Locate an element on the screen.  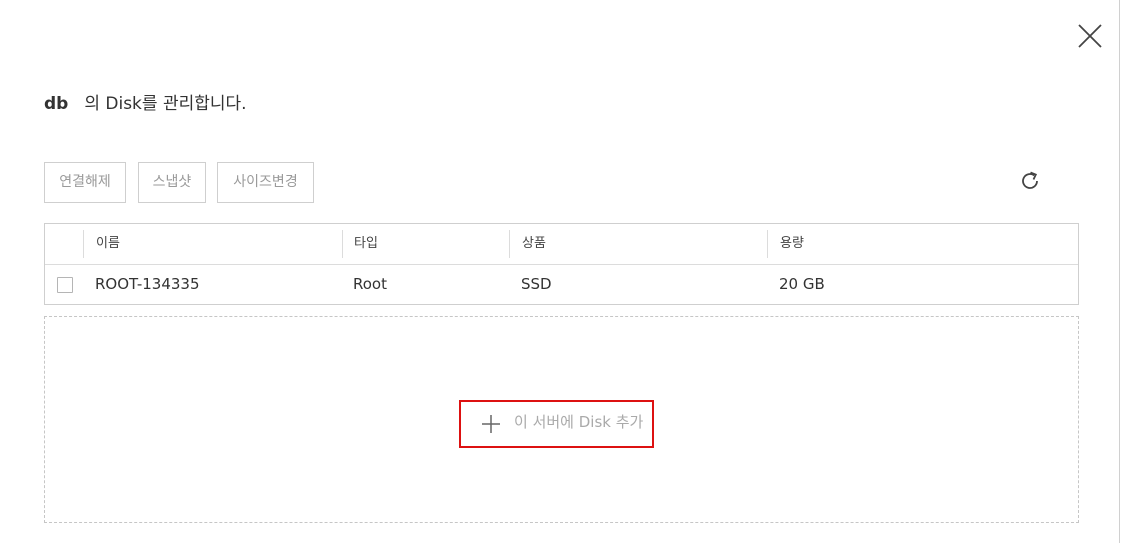
close-icon is located at coordinates (1090, 36).